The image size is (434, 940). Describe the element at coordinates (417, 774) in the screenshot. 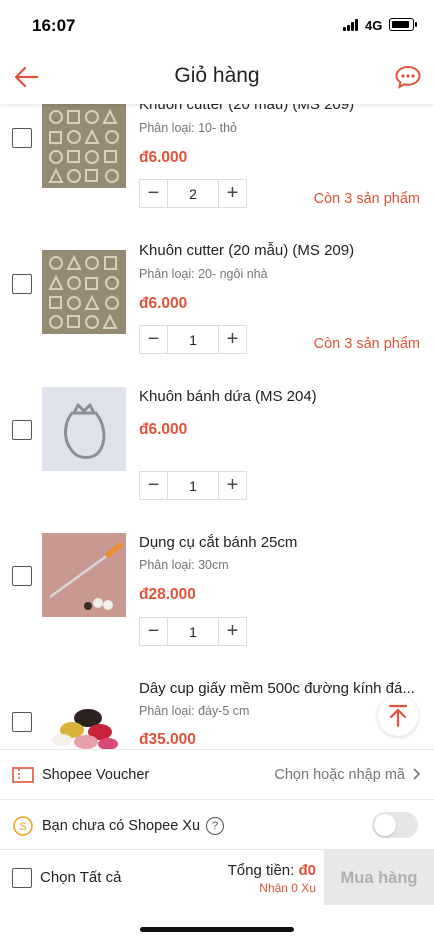

I see `chevron-right-icon` at that location.